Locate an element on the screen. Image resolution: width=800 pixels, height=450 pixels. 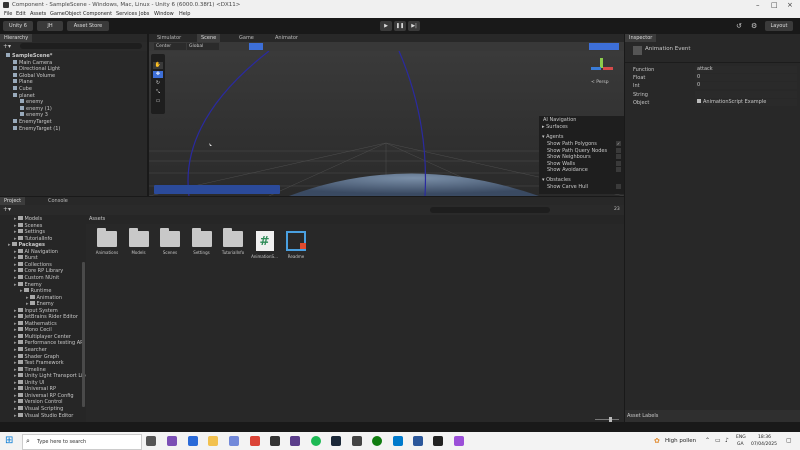
project-tree-item: ▸ Performance testing API is located at coordinates (49, 343).